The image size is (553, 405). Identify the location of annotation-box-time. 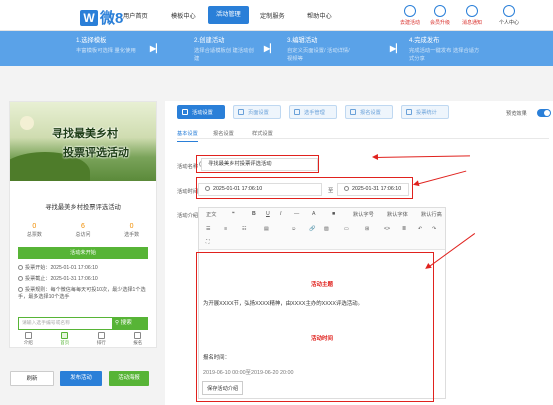
(304, 188).